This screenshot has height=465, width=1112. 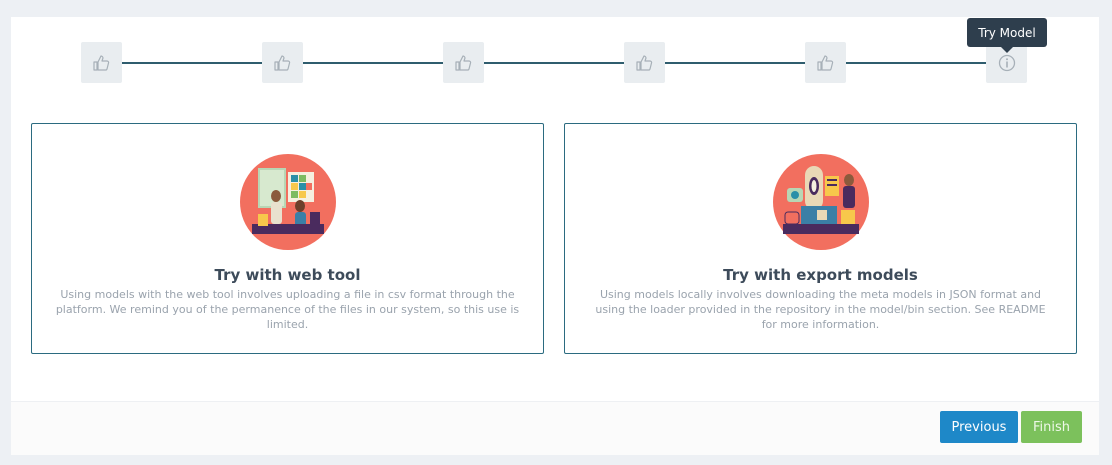 I want to click on machine-with-worker-illustration, so click(x=821, y=202).